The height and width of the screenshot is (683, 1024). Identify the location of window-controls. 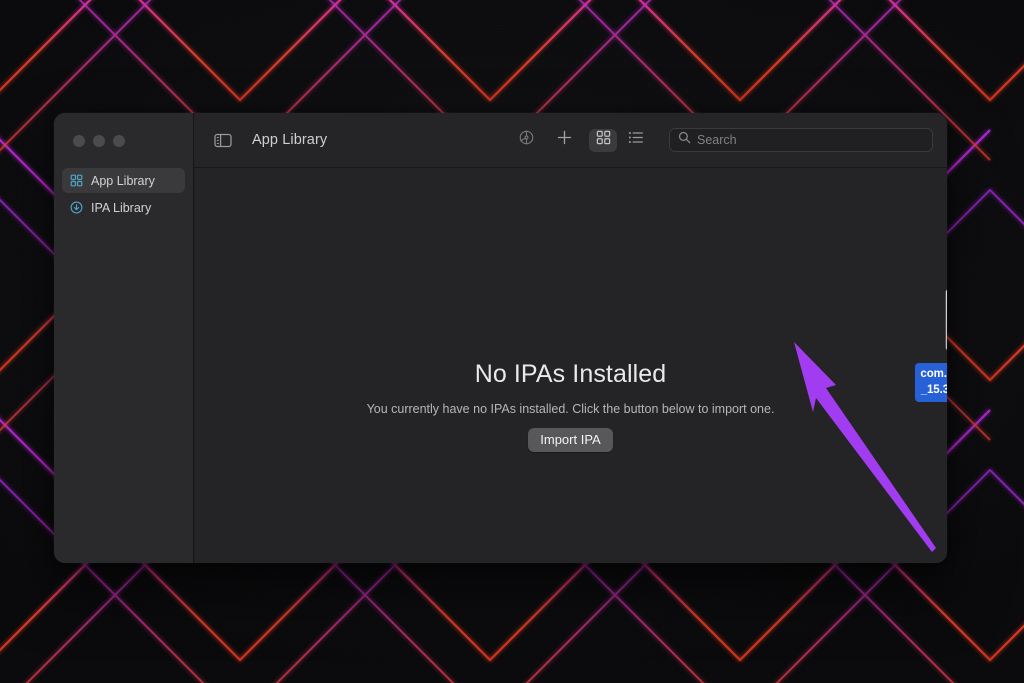
(123, 140).